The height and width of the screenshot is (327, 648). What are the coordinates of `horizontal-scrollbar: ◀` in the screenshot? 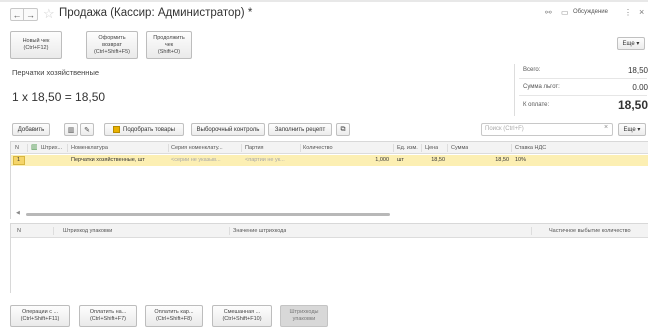 It's located at (332, 213).